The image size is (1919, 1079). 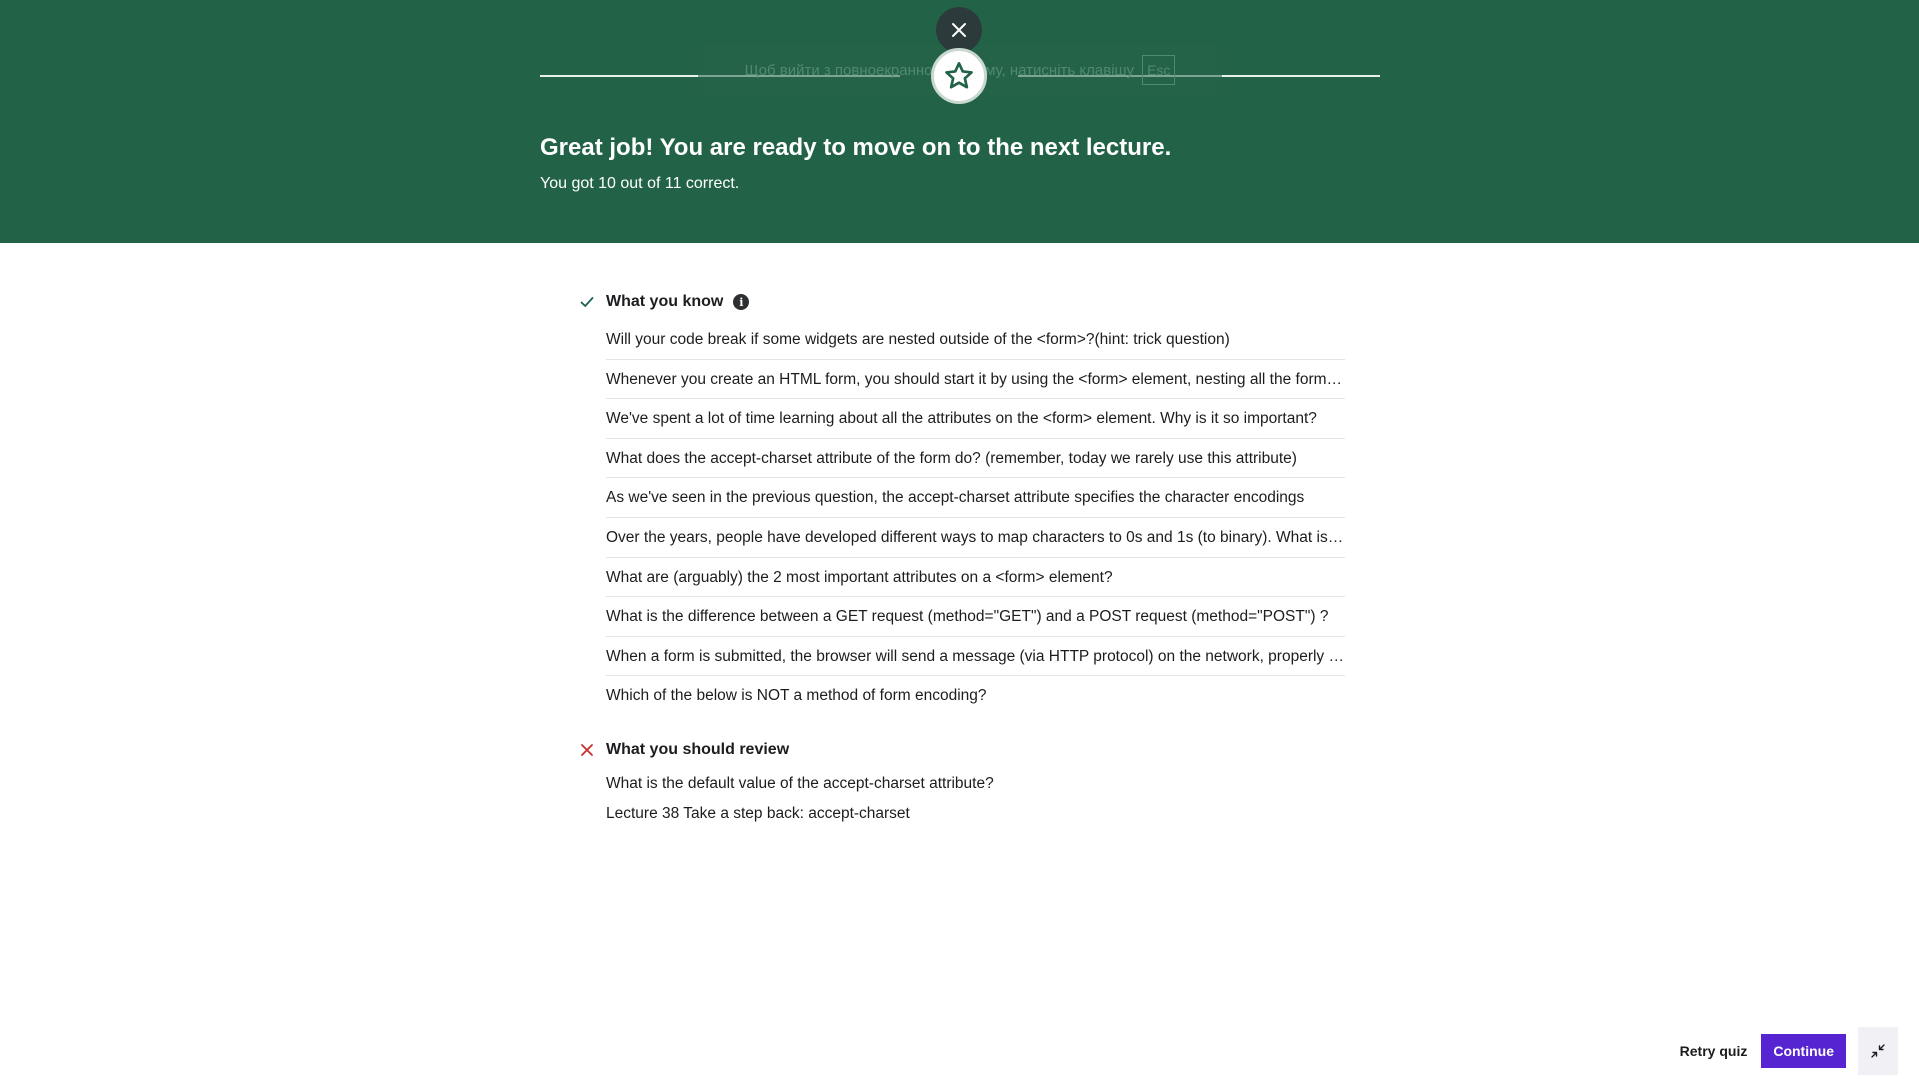 What do you see at coordinates (1159, 70) in the screenshot?
I see `esc-key-hint: Esc` at bounding box center [1159, 70].